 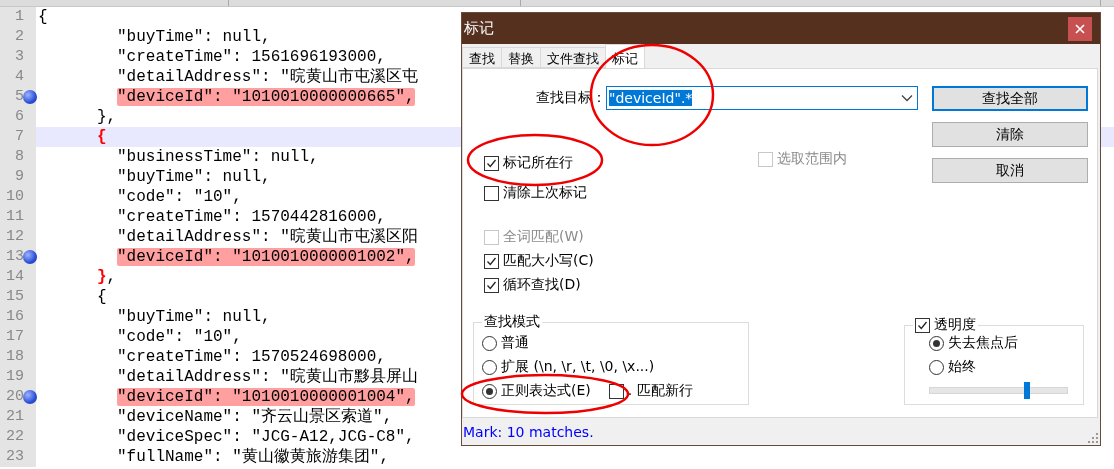 What do you see at coordinates (12, 137) in the screenshot?
I see `line-number: 7` at bounding box center [12, 137].